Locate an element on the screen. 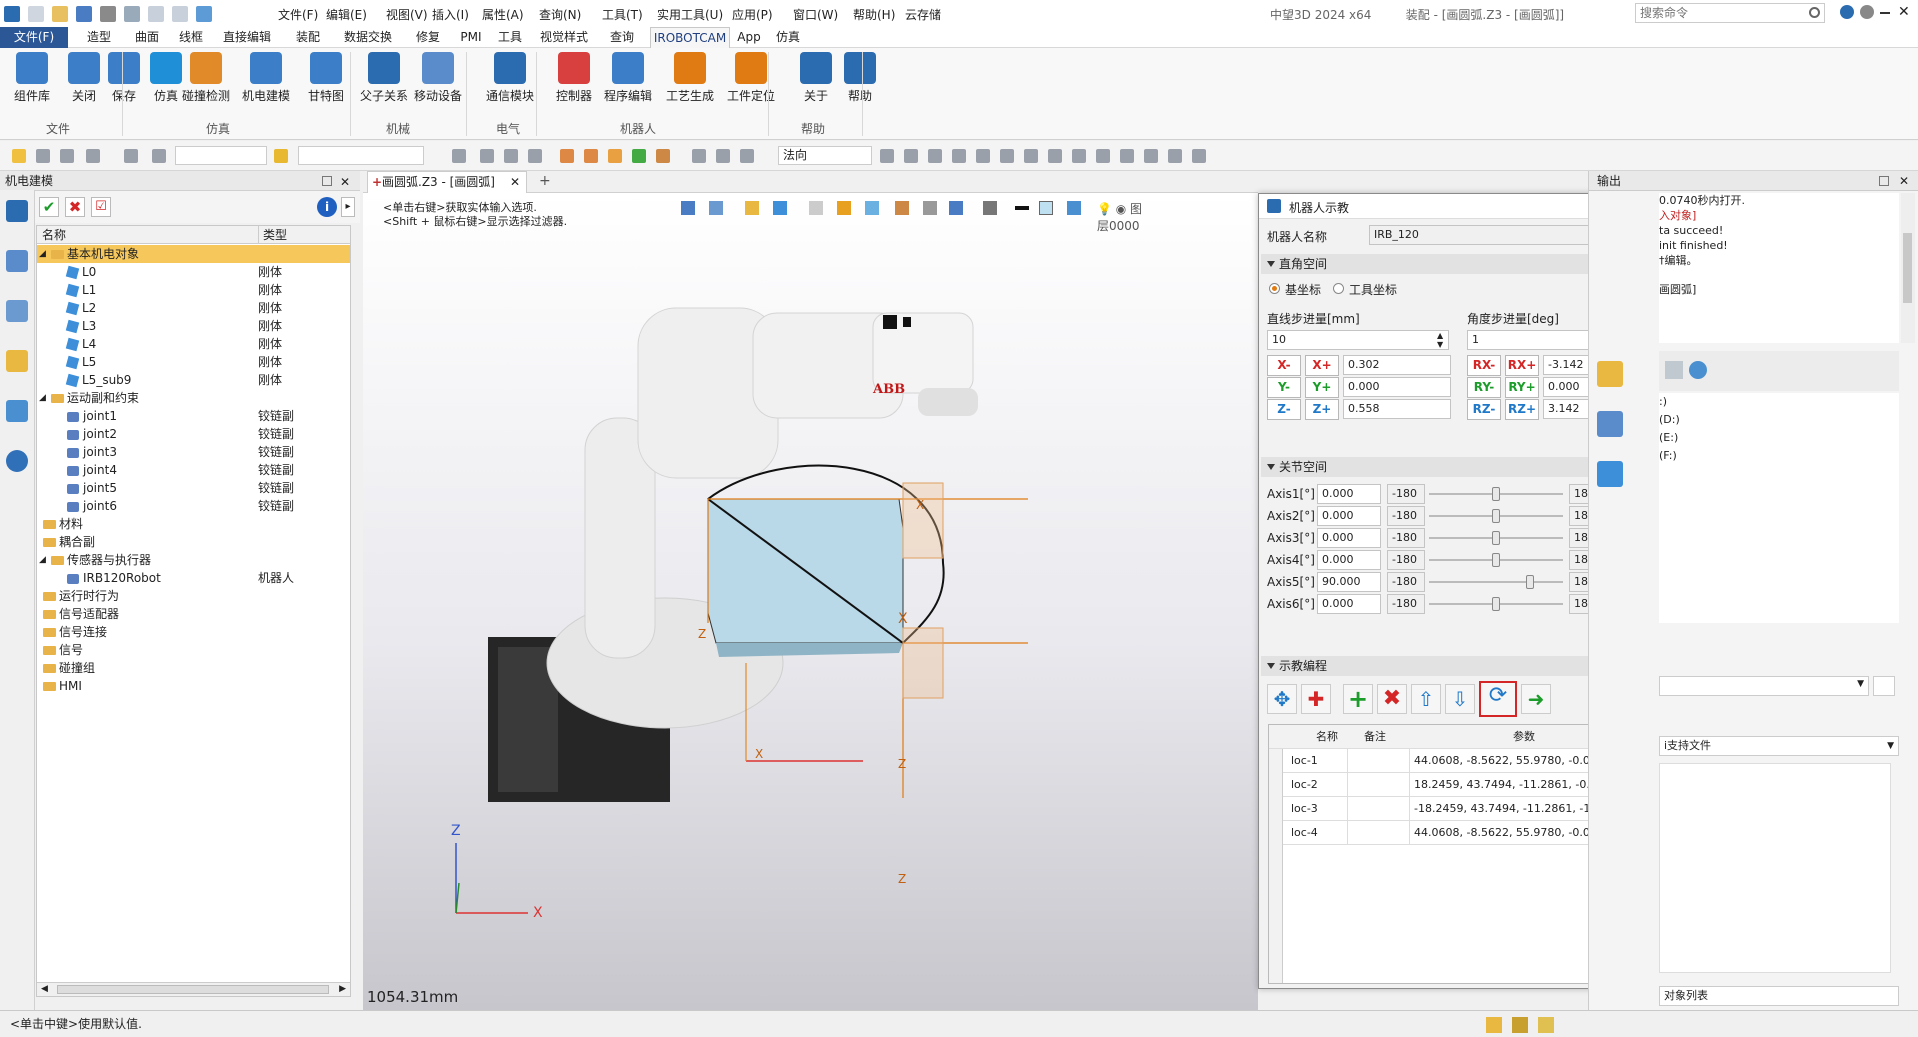  output-close-icon: ✕ is located at coordinates (1904, 181).